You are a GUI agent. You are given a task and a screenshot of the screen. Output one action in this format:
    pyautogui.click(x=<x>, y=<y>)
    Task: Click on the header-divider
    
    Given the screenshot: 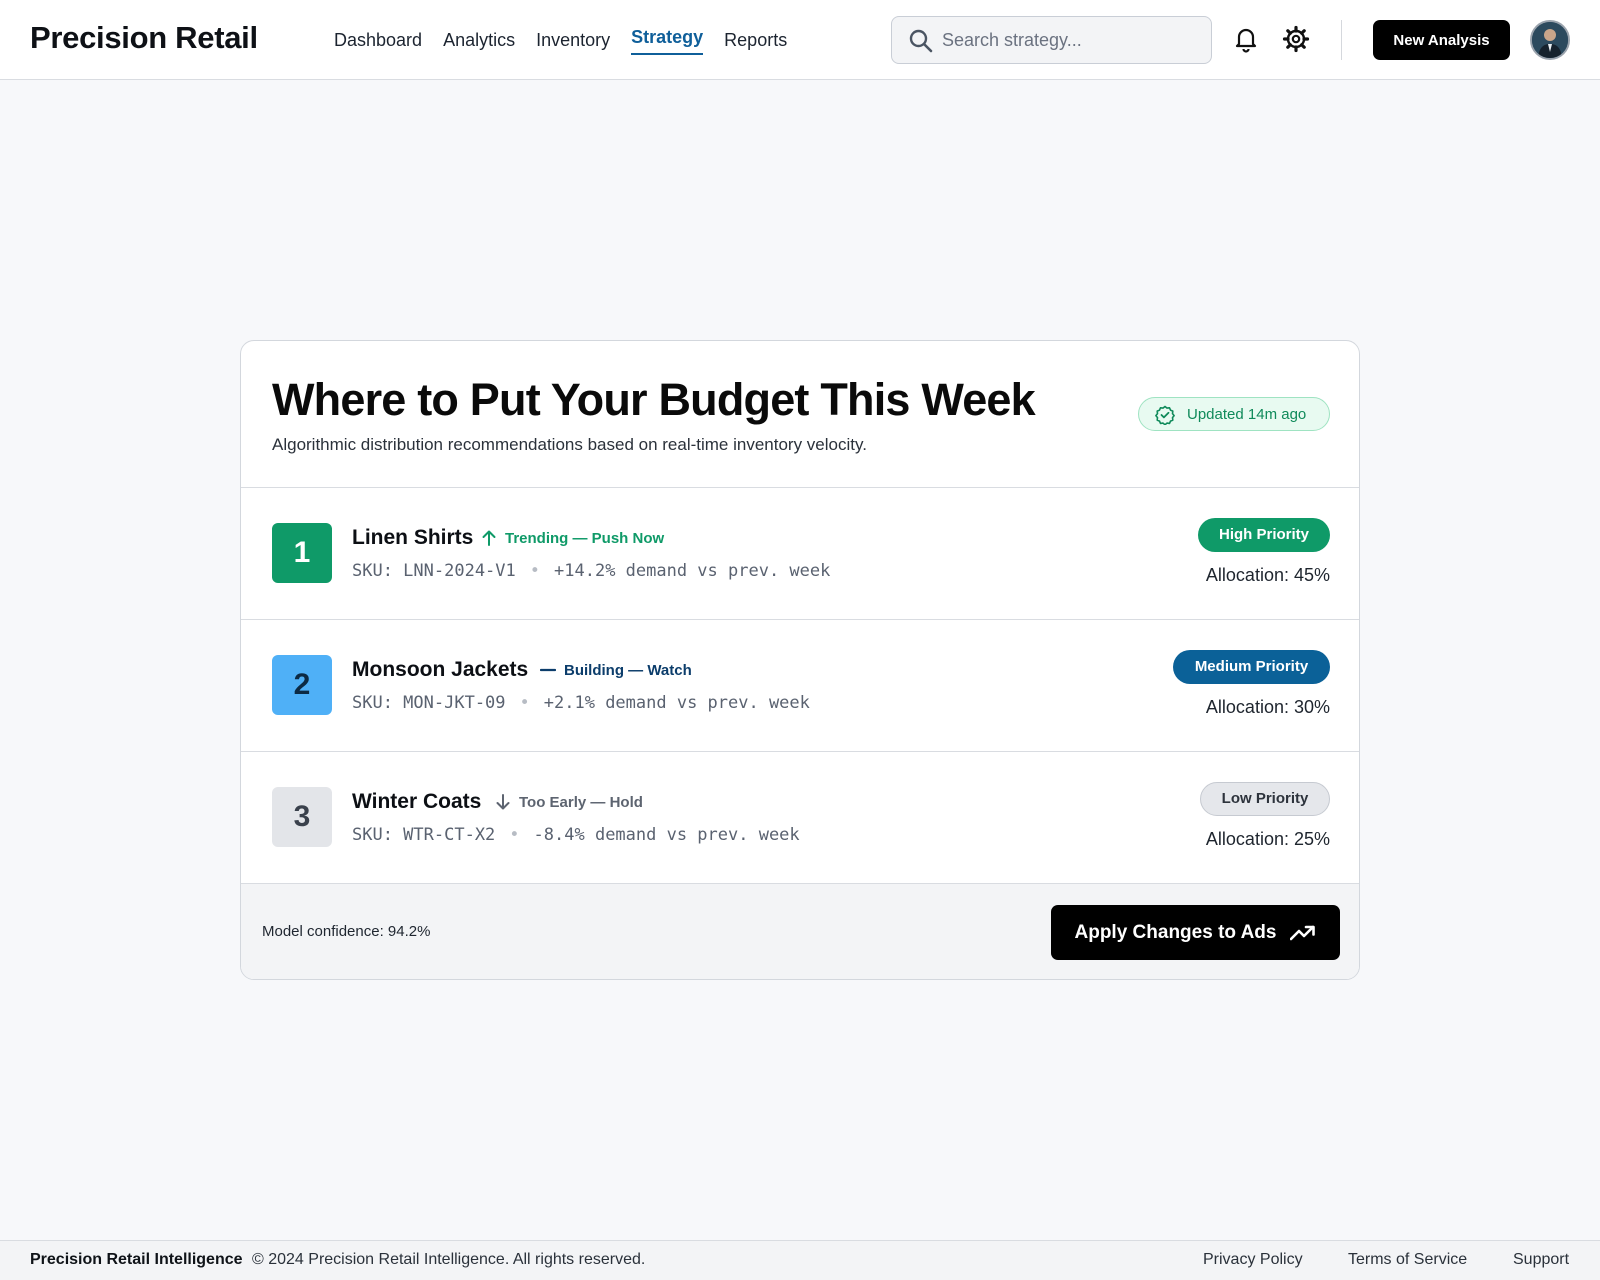 What is the action you would take?
    pyautogui.click(x=1341, y=40)
    